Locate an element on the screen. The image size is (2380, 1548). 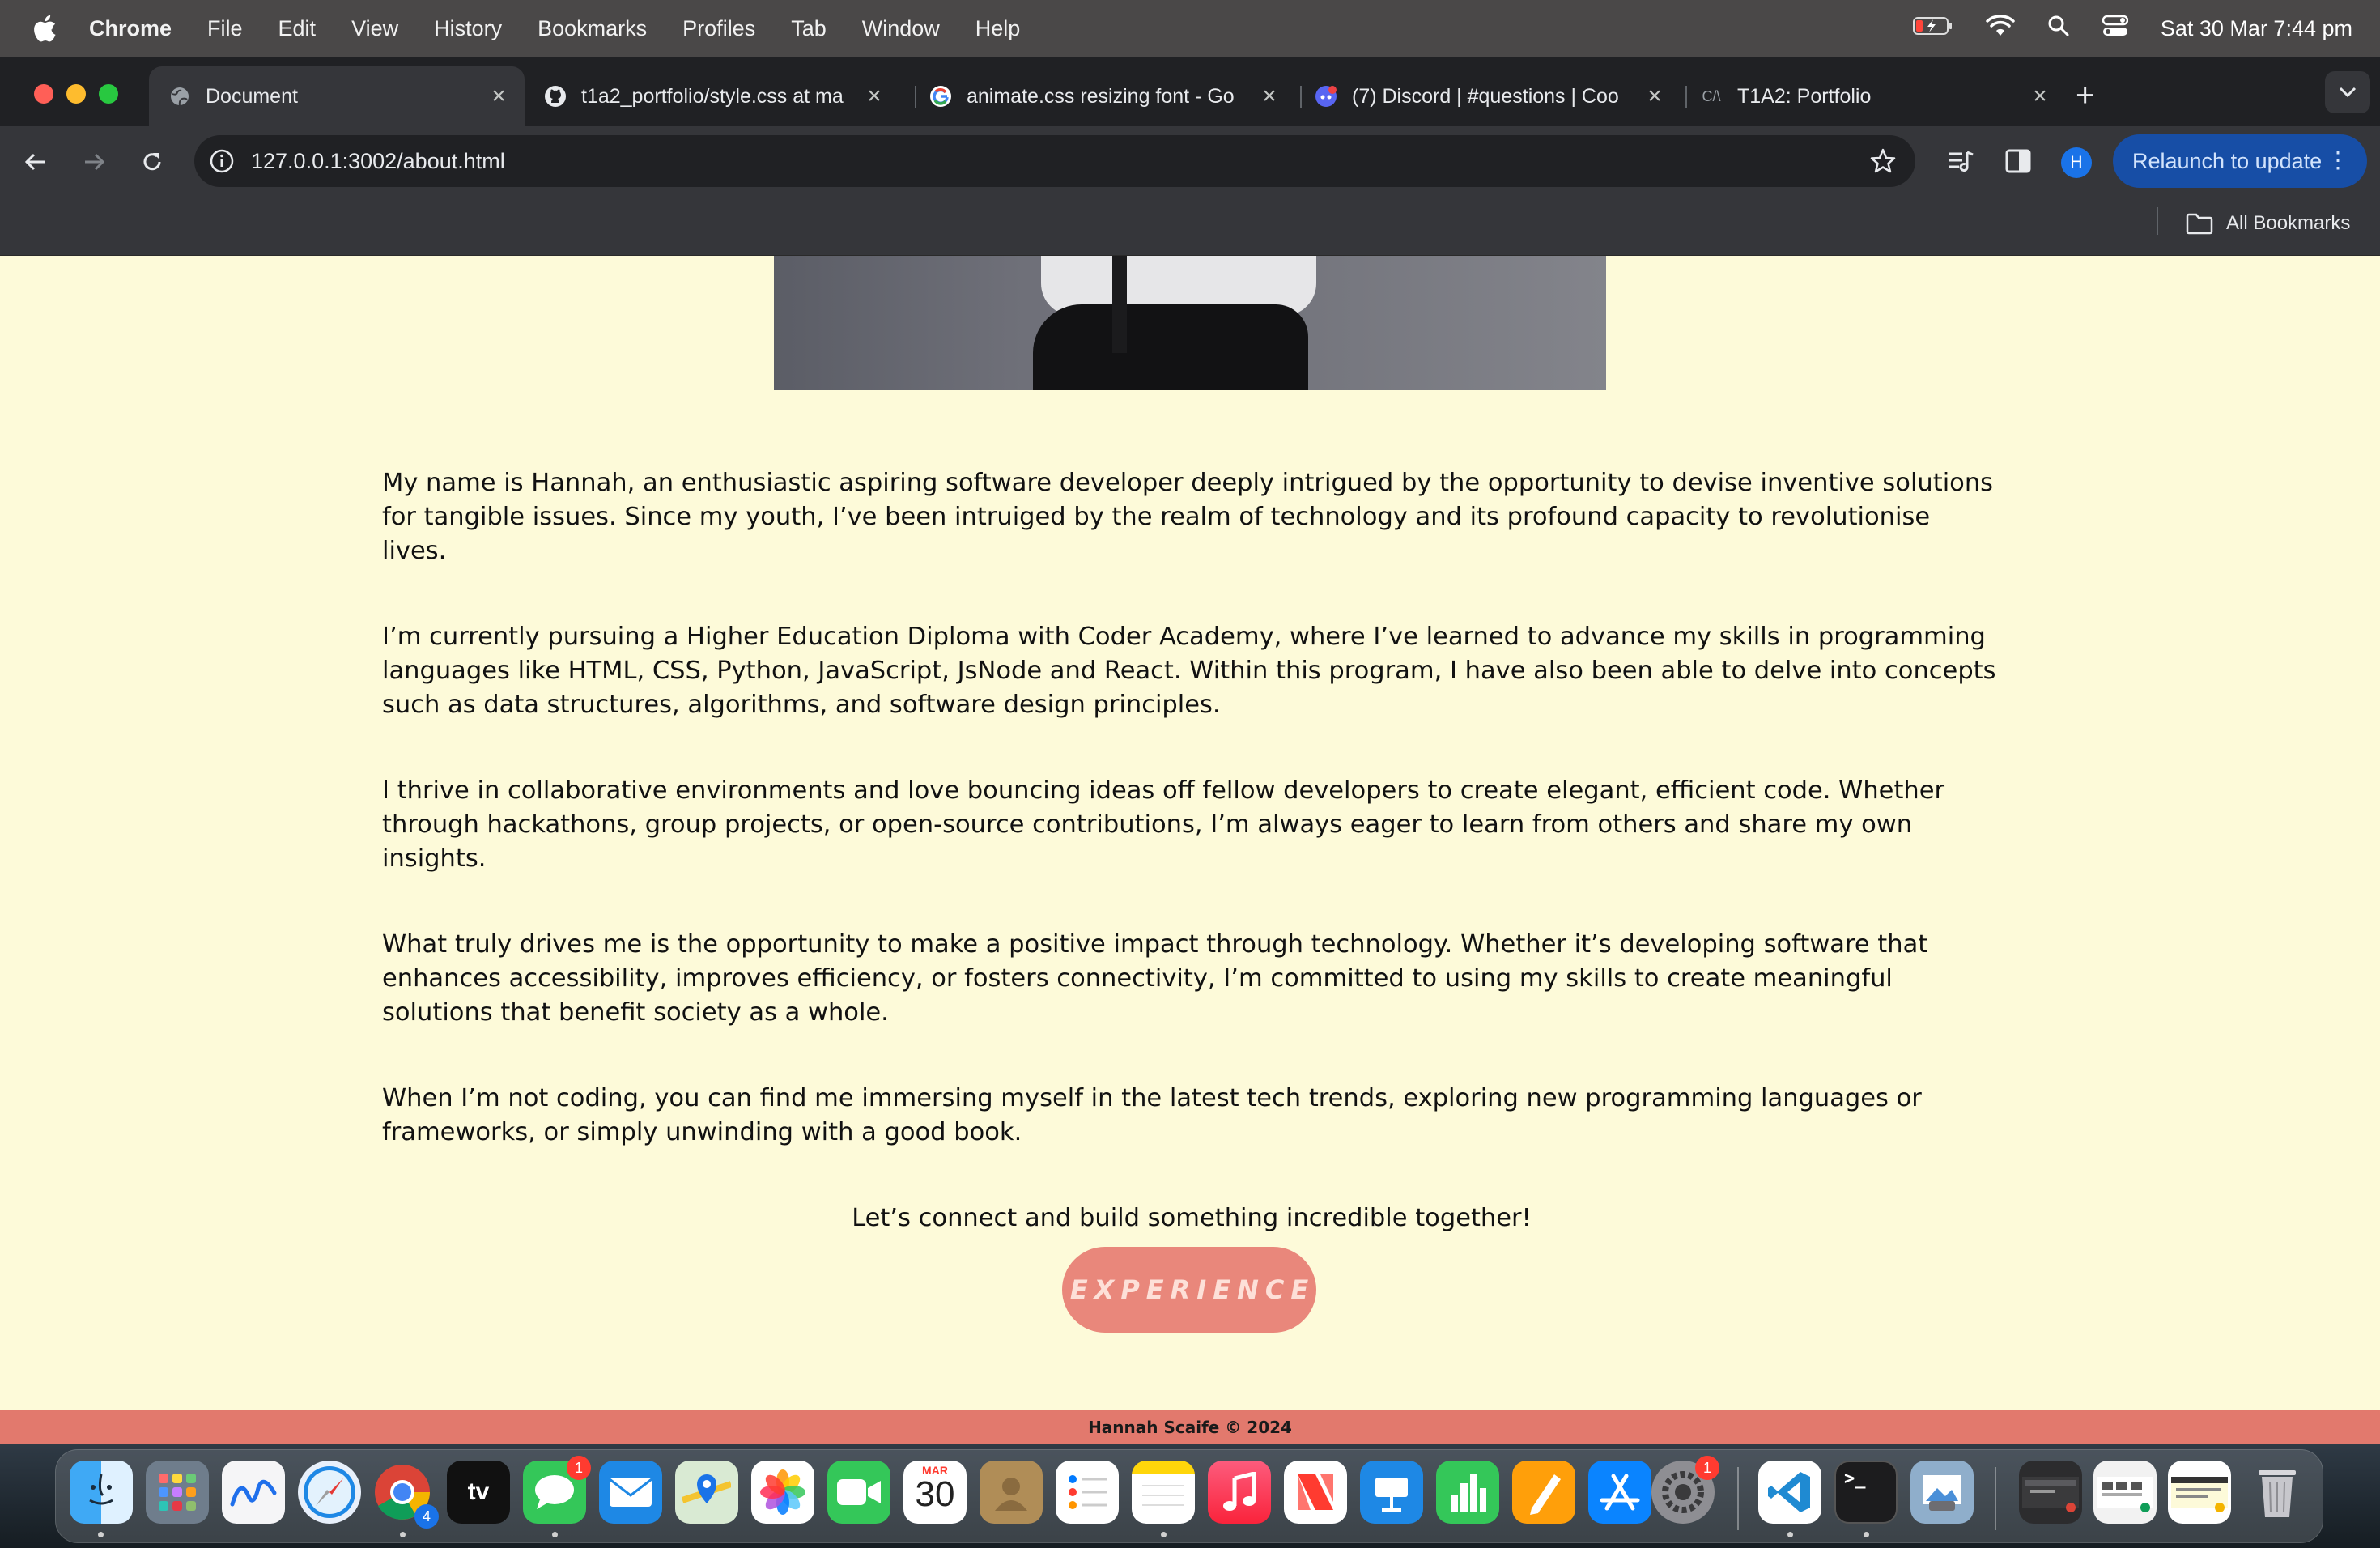
messages-icon: 1 is located at coordinates (557, 1490).